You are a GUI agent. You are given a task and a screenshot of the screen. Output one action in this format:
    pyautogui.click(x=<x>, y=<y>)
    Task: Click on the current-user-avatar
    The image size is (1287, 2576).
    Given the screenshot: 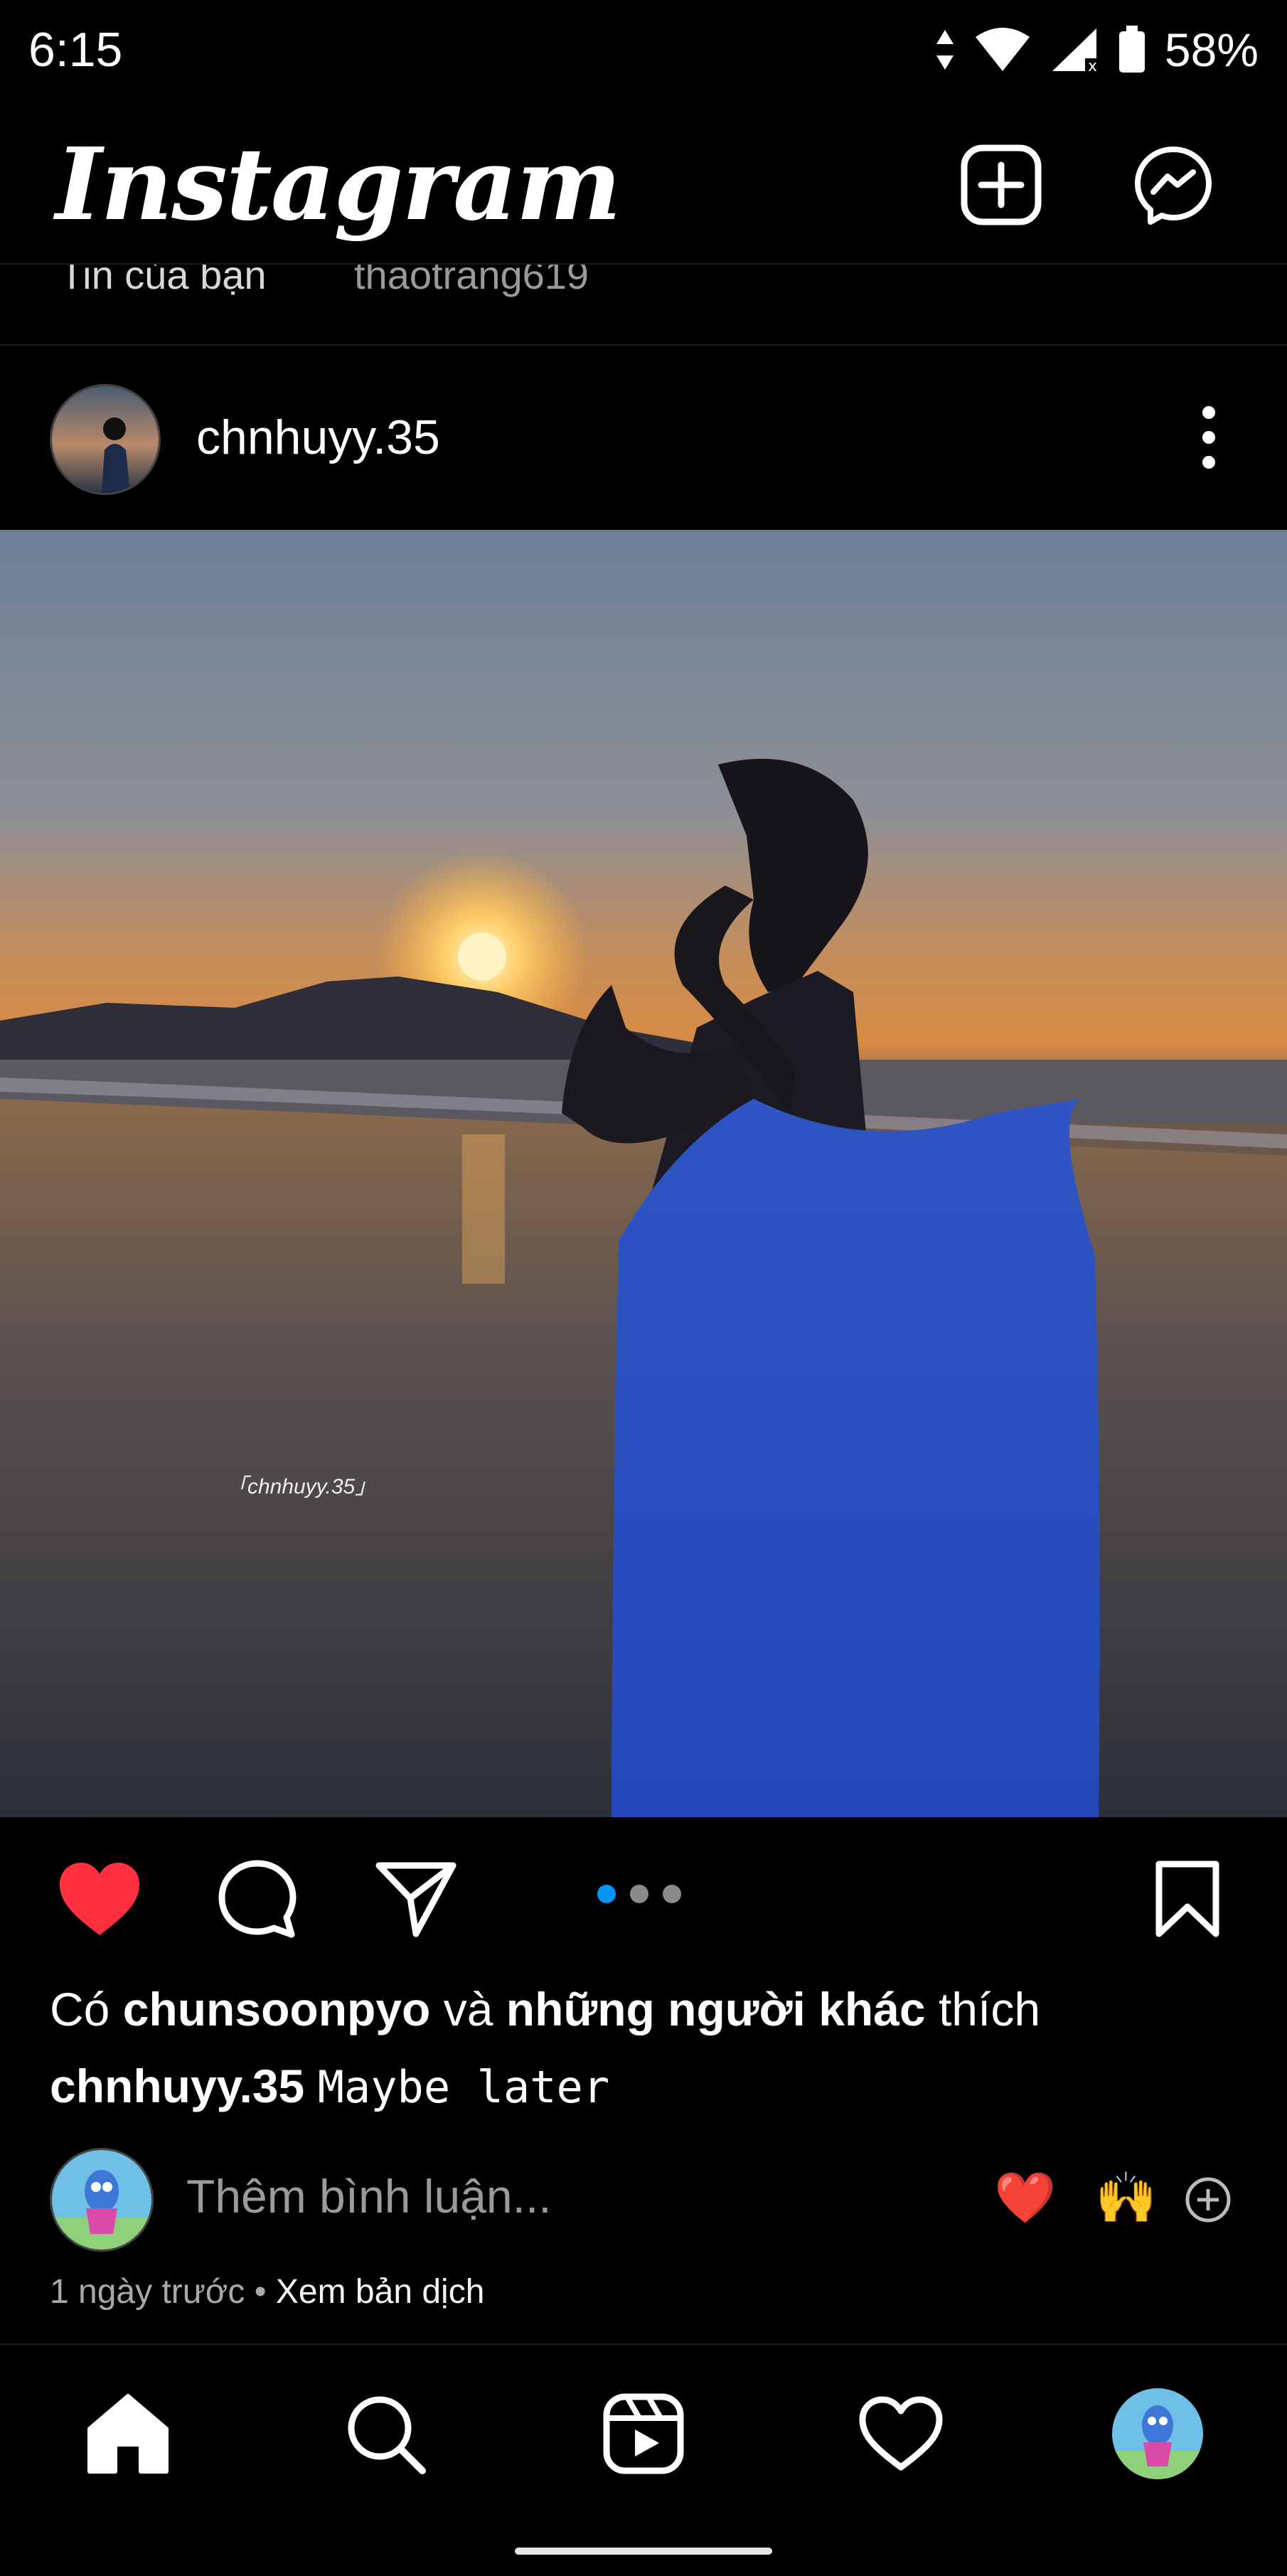 What is the action you would take?
    pyautogui.click(x=102, y=2200)
    